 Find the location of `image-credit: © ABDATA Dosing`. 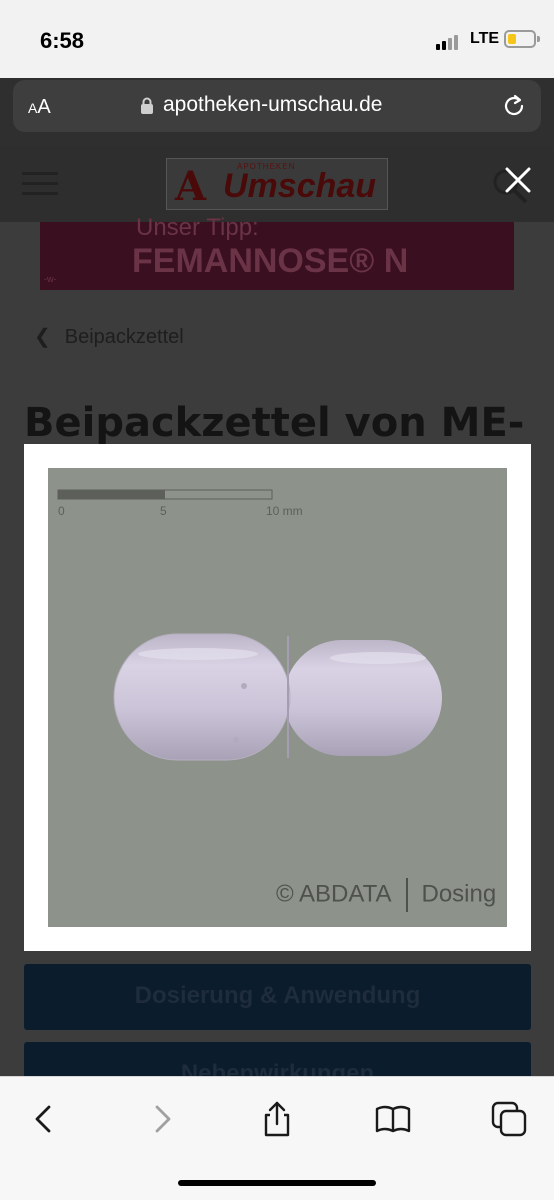

image-credit: © ABDATA Dosing is located at coordinates (386, 895).